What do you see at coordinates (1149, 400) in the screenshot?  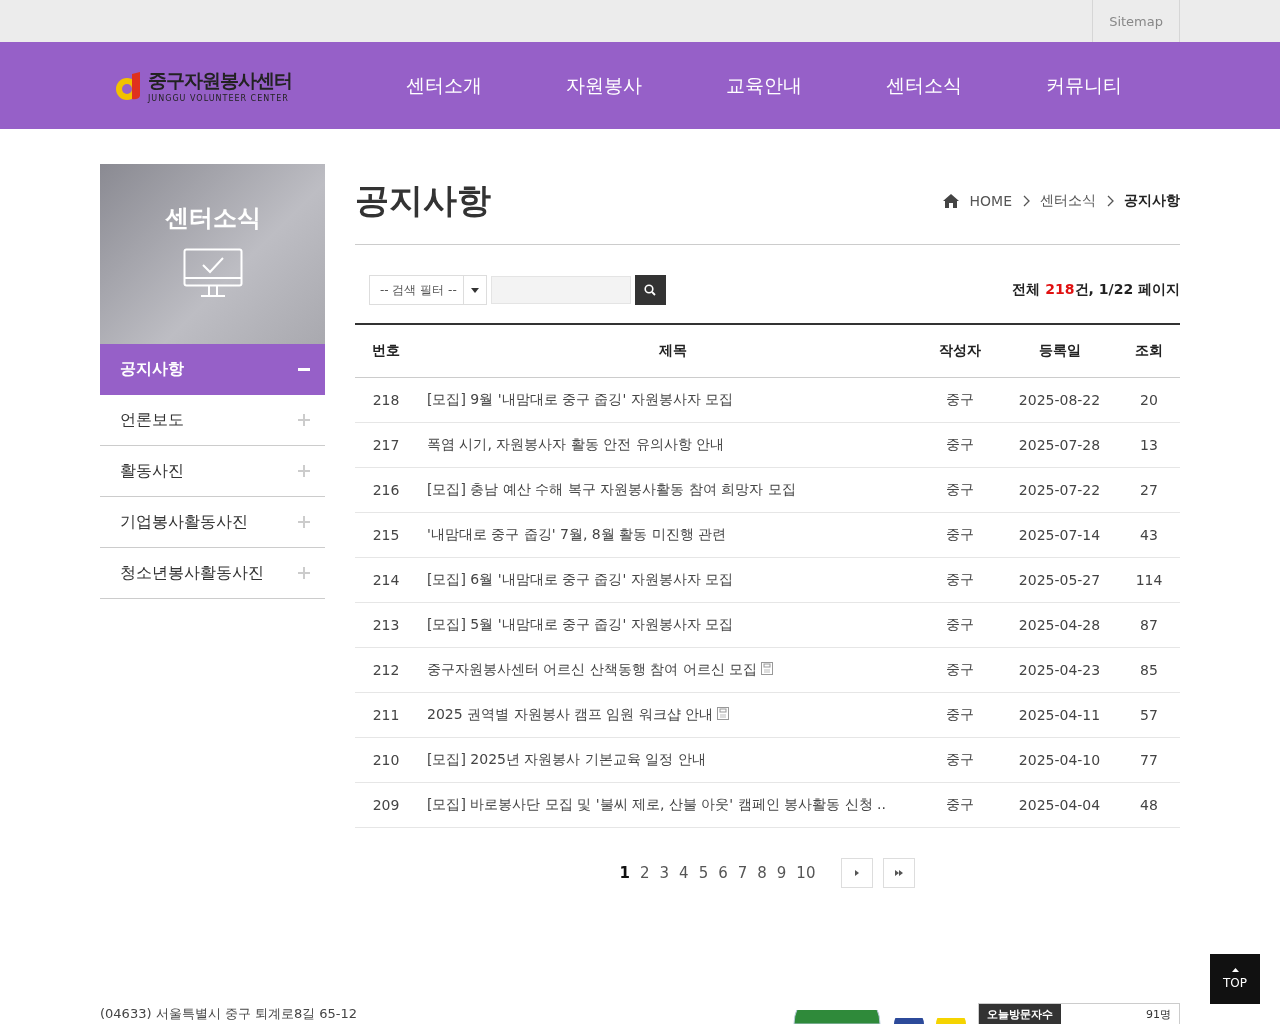 I see `table-cell: 20` at bounding box center [1149, 400].